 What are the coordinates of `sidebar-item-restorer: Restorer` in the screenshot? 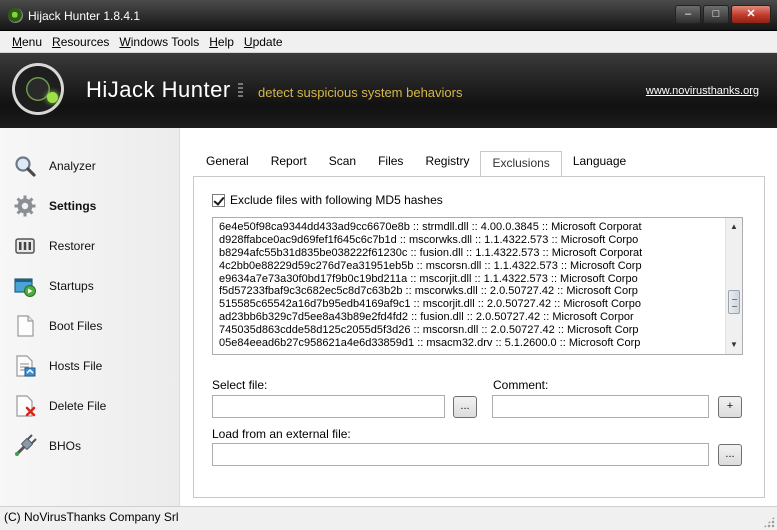 It's located at (92, 246).